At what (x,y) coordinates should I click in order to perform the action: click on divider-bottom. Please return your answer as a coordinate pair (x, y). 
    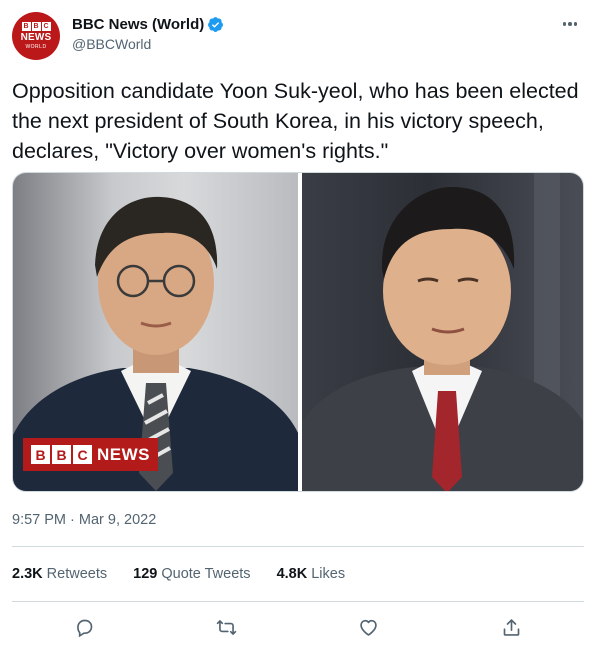
    Looking at the image, I should click on (298, 601).